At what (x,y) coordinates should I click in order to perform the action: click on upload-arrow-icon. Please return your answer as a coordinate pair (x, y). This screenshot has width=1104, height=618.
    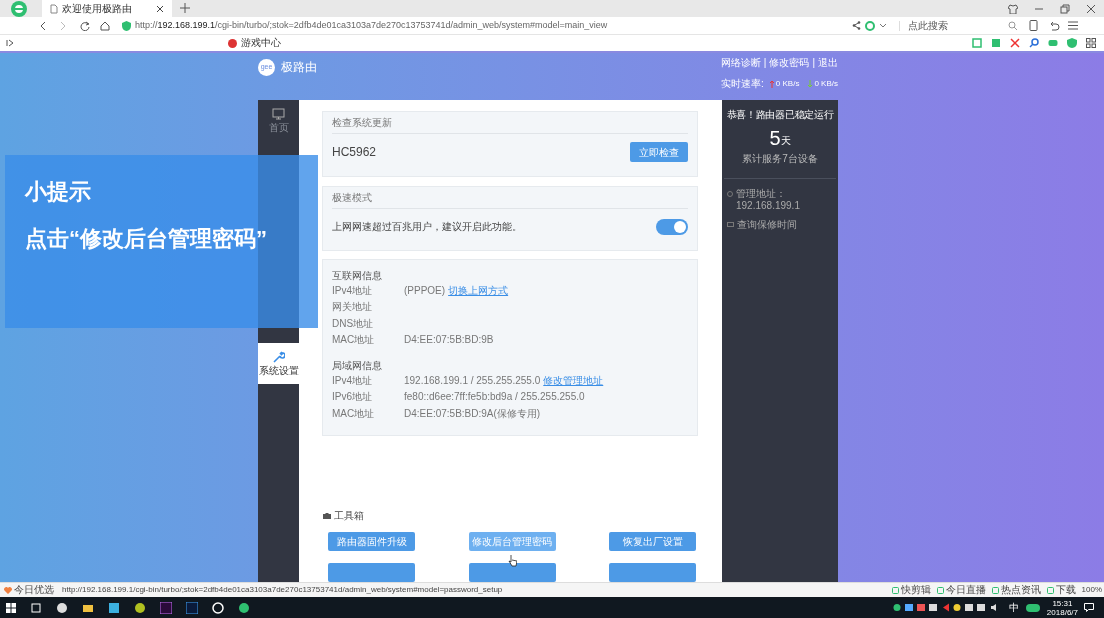
    Looking at the image, I should click on (771, 84).